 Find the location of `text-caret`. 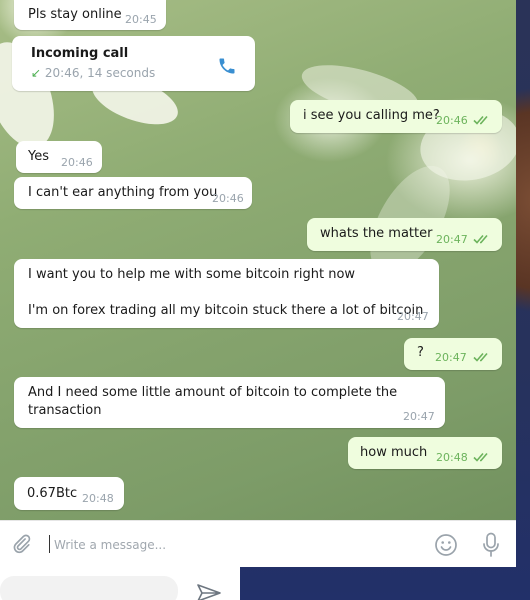

text-caret is located at coordinates (49, 544).